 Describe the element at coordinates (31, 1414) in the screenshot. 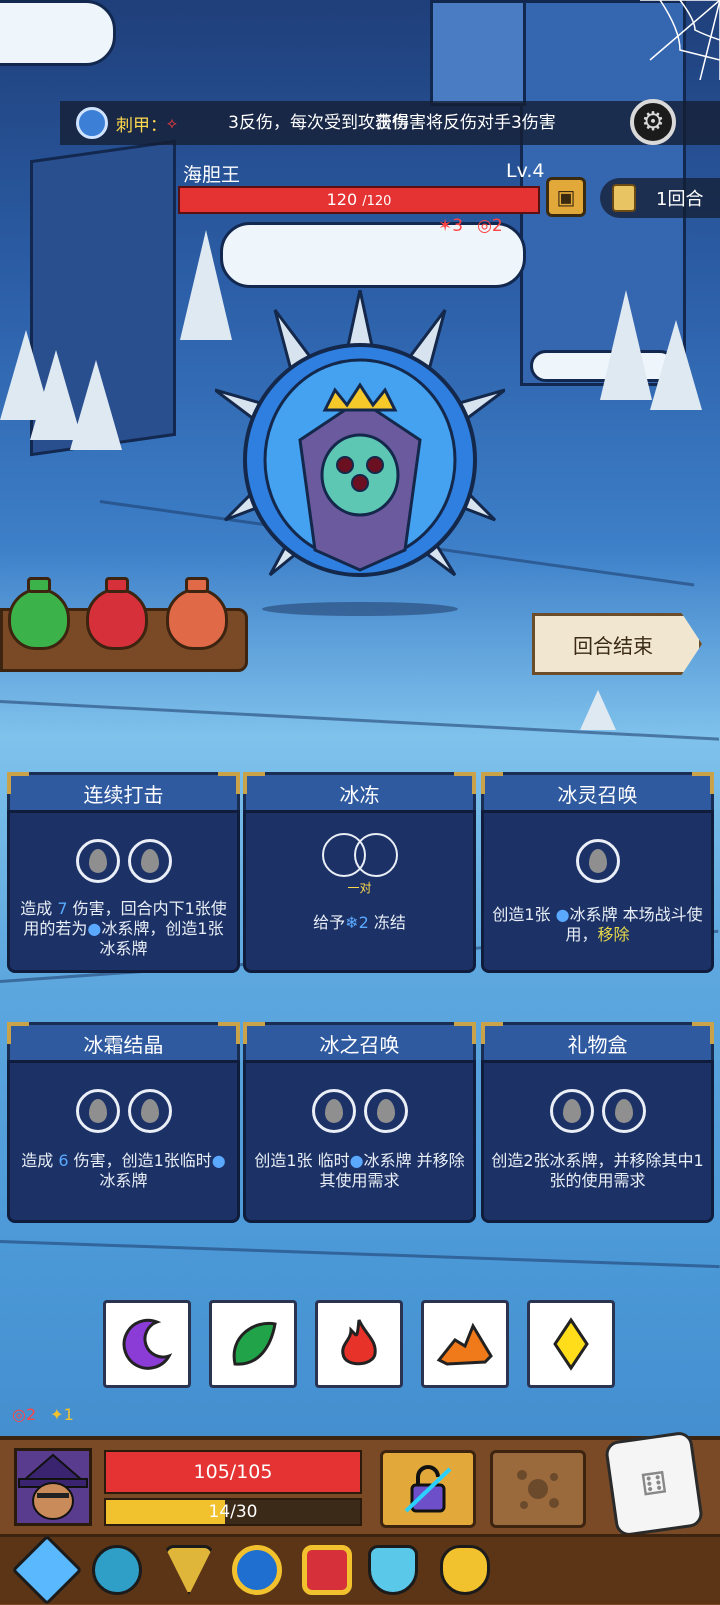

I see `player-spiral-value: 2` at that location.